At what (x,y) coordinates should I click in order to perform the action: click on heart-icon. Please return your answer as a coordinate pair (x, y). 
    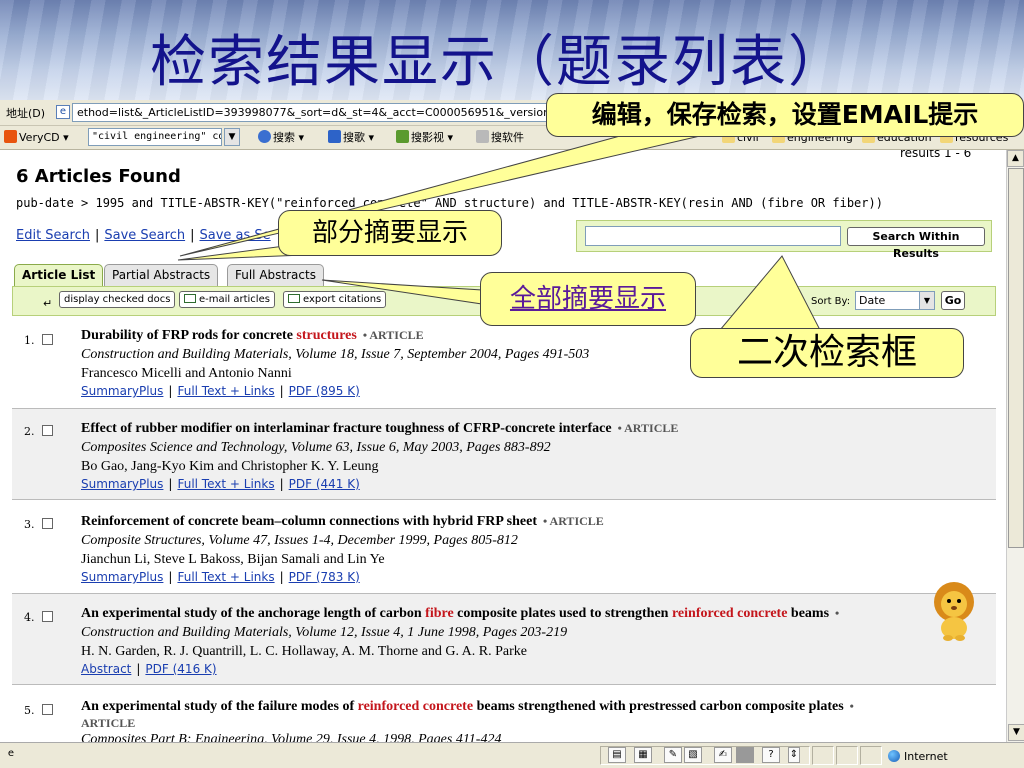
    Looking at the image, I should click on (10, 136).